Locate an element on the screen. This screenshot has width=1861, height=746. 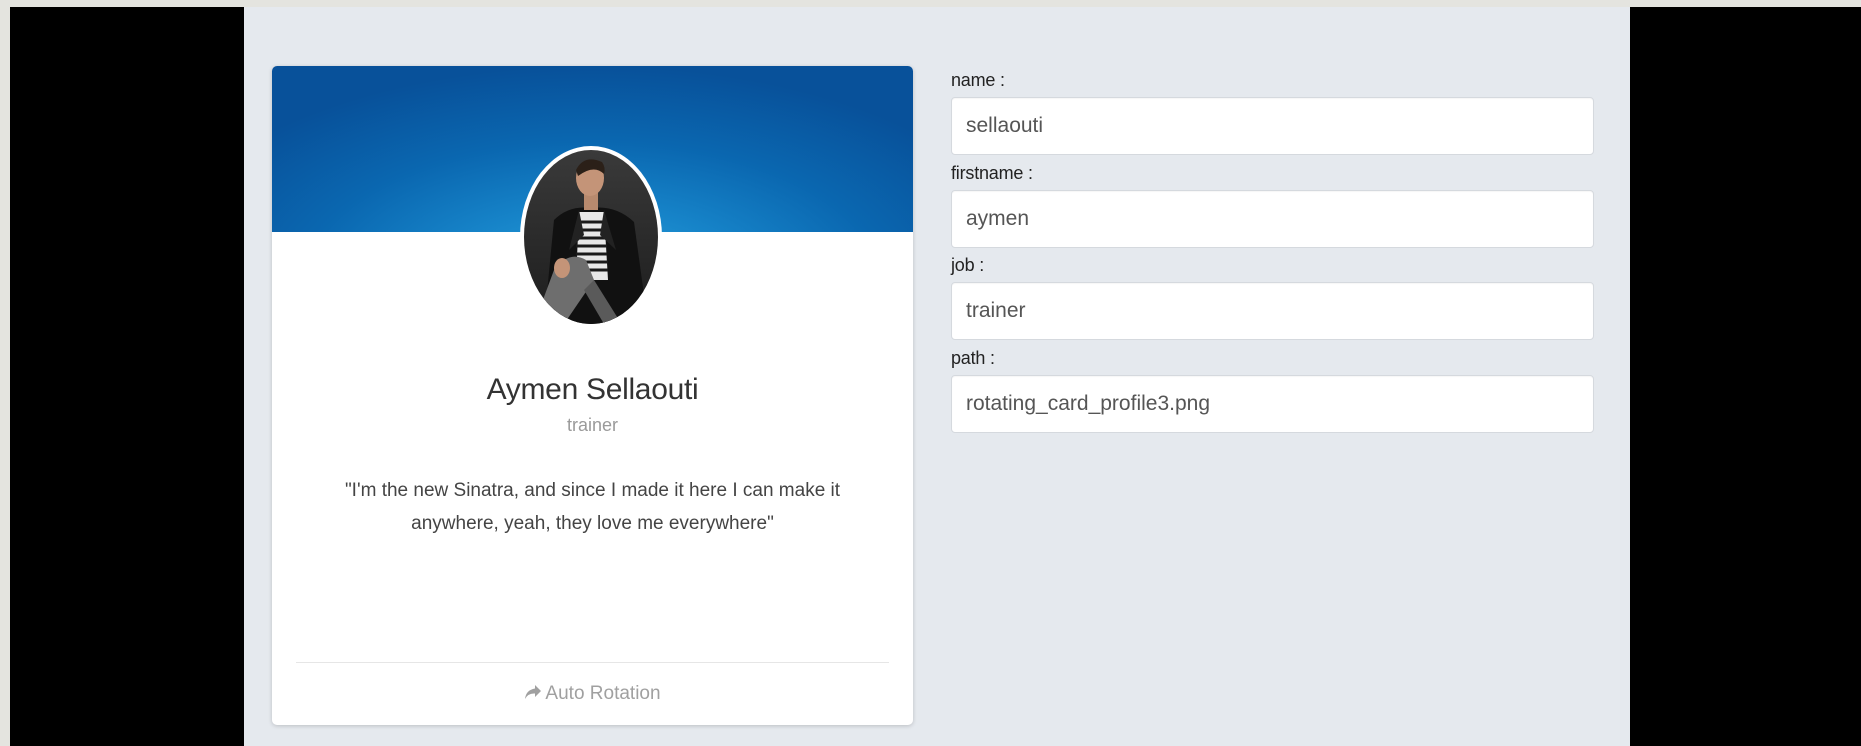
avatar-photo is located at coordinates (591, 237).